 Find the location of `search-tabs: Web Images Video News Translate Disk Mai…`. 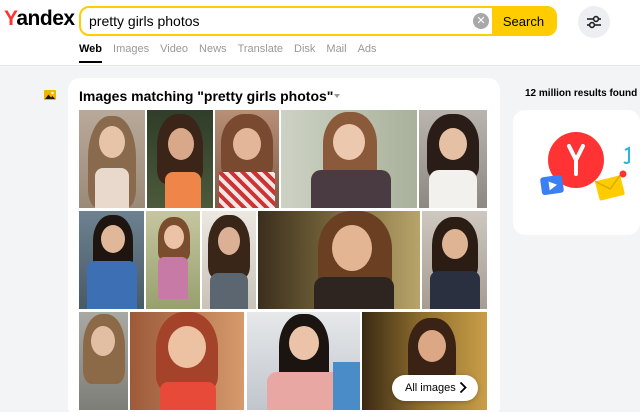

search-tabs: Web Images Video News Translate Disk Mai… is located at coordinates (233, 53).